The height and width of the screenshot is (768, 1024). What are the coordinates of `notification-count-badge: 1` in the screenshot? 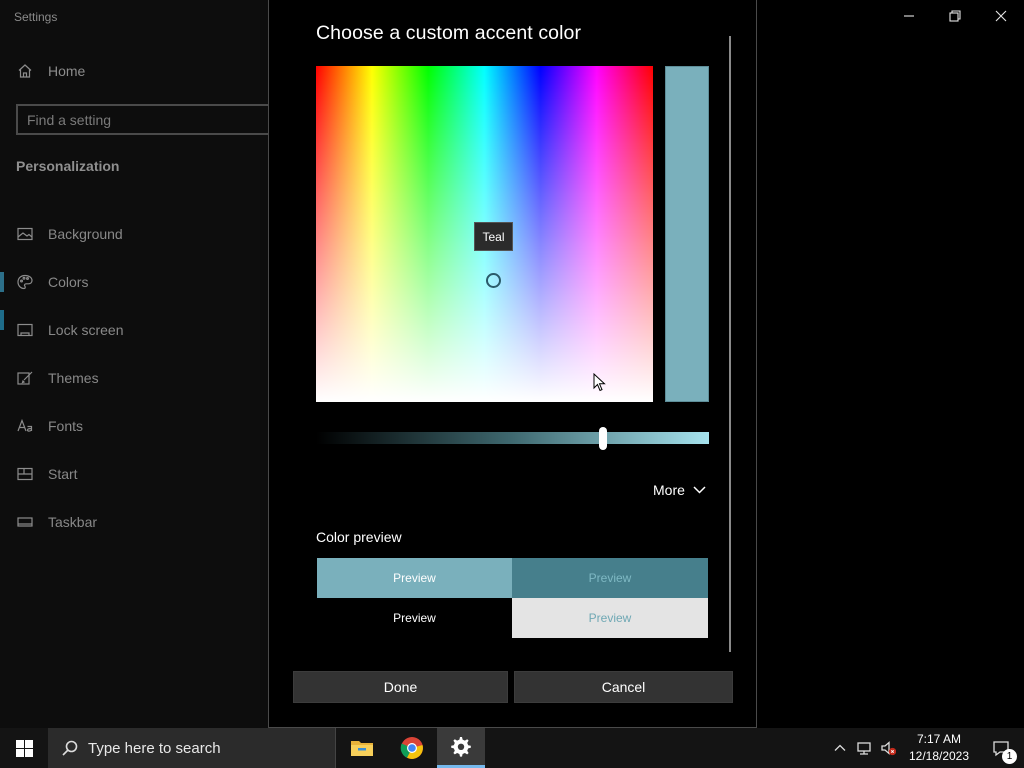 It's located at (1009, 756).